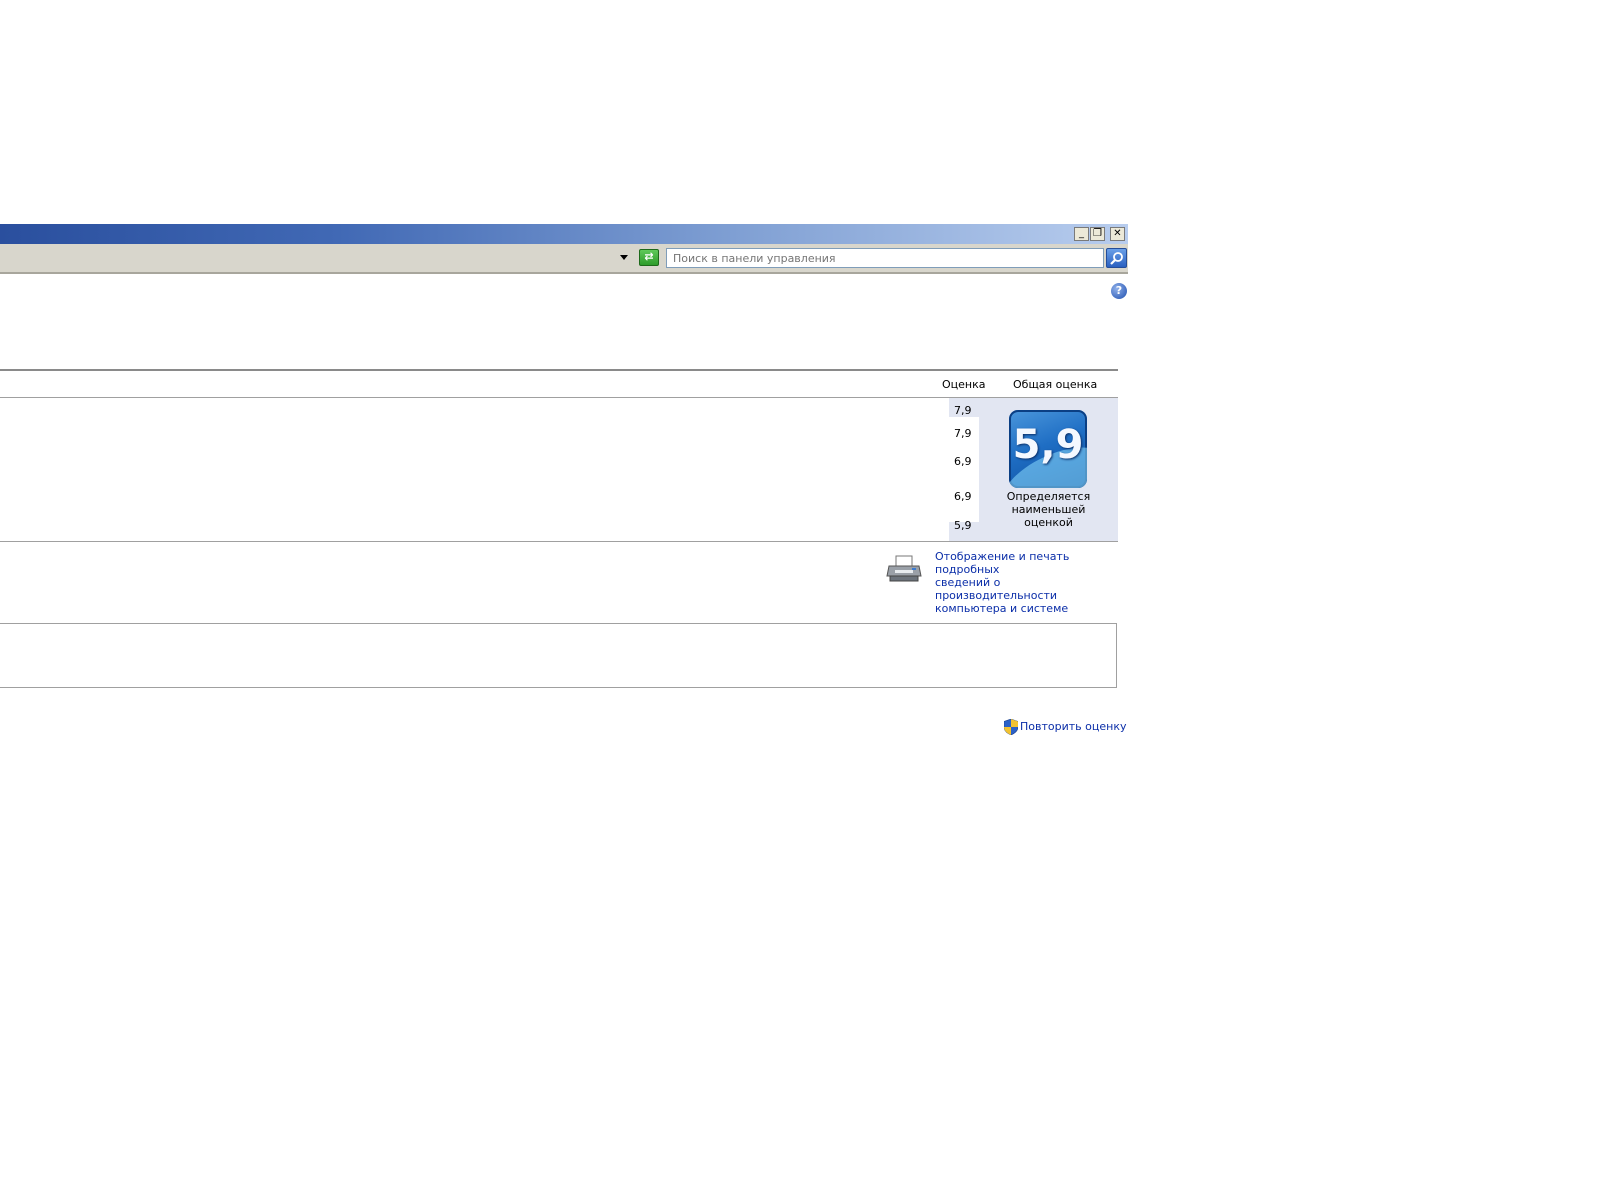 The image size is (1600, 1200). Describe the element at coordinates (559, 541) in the screenshot. I see `table-bottom-divider` at that location.